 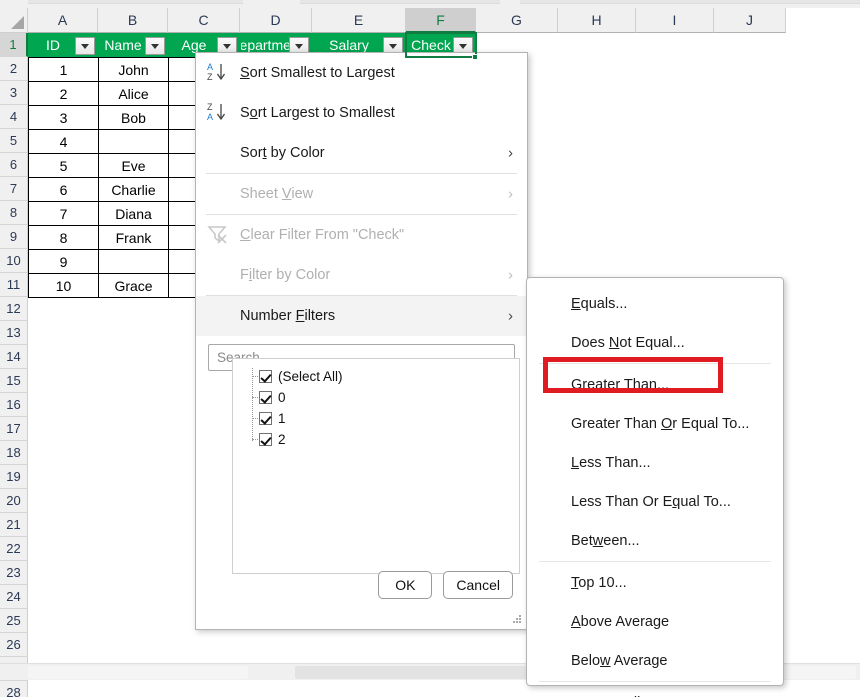 What do you see at coordinates (405, 585) in the screenshot?
I see `ok-button: OK` at bounding box center [405, 585].